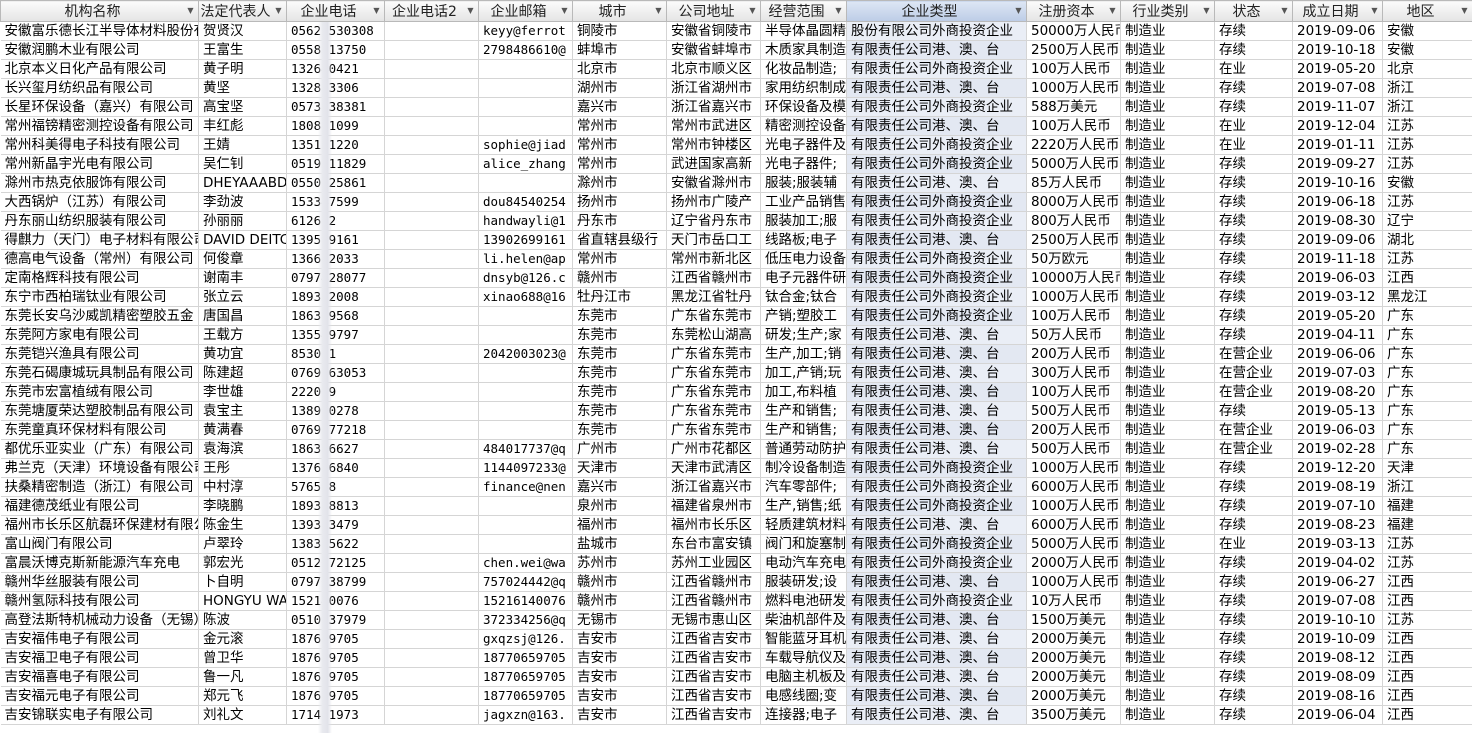  What do you see at coordinates (713, 145) in the screenshot?
I see `table-cell: 常州市钟楼区` at bounding box center [713, 145].